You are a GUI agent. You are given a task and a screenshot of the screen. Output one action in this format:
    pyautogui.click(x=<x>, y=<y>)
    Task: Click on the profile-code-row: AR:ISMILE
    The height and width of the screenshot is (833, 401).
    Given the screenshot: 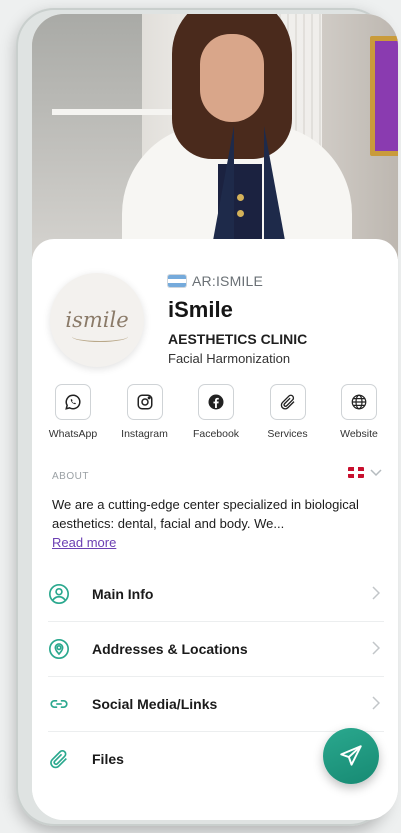 What is the action you would take?
    pyautogui.click(x=215, y=281)
    